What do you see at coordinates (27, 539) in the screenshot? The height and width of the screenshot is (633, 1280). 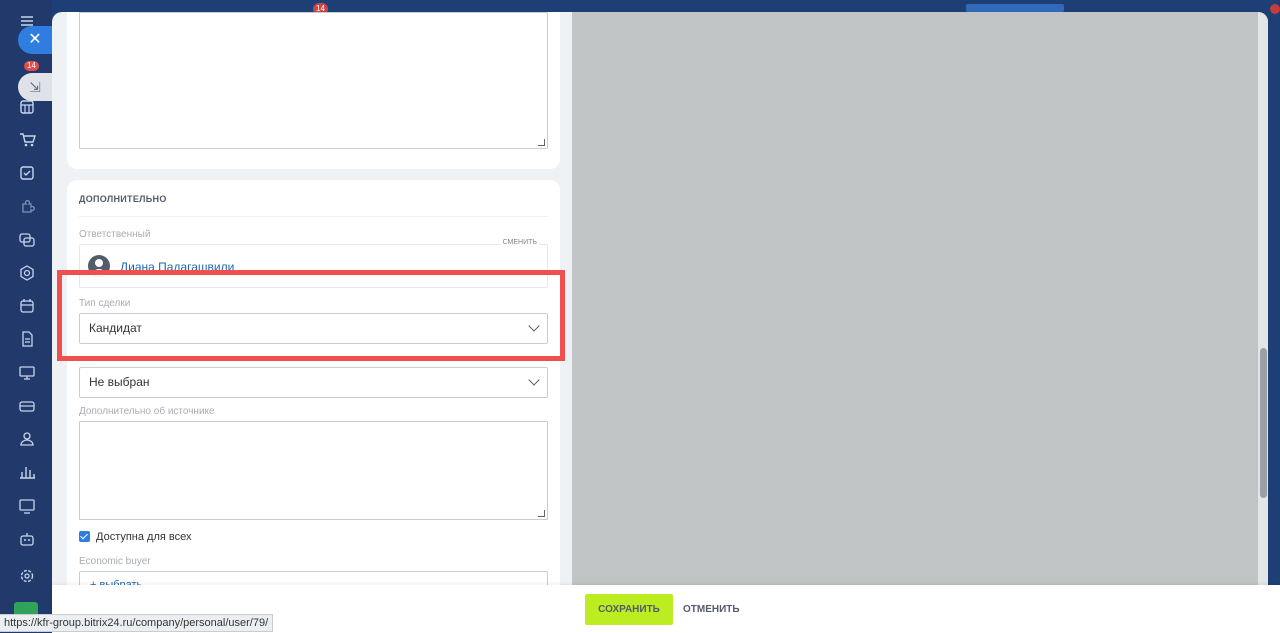 I see `robot-icon` at bounding box center [27, 539].